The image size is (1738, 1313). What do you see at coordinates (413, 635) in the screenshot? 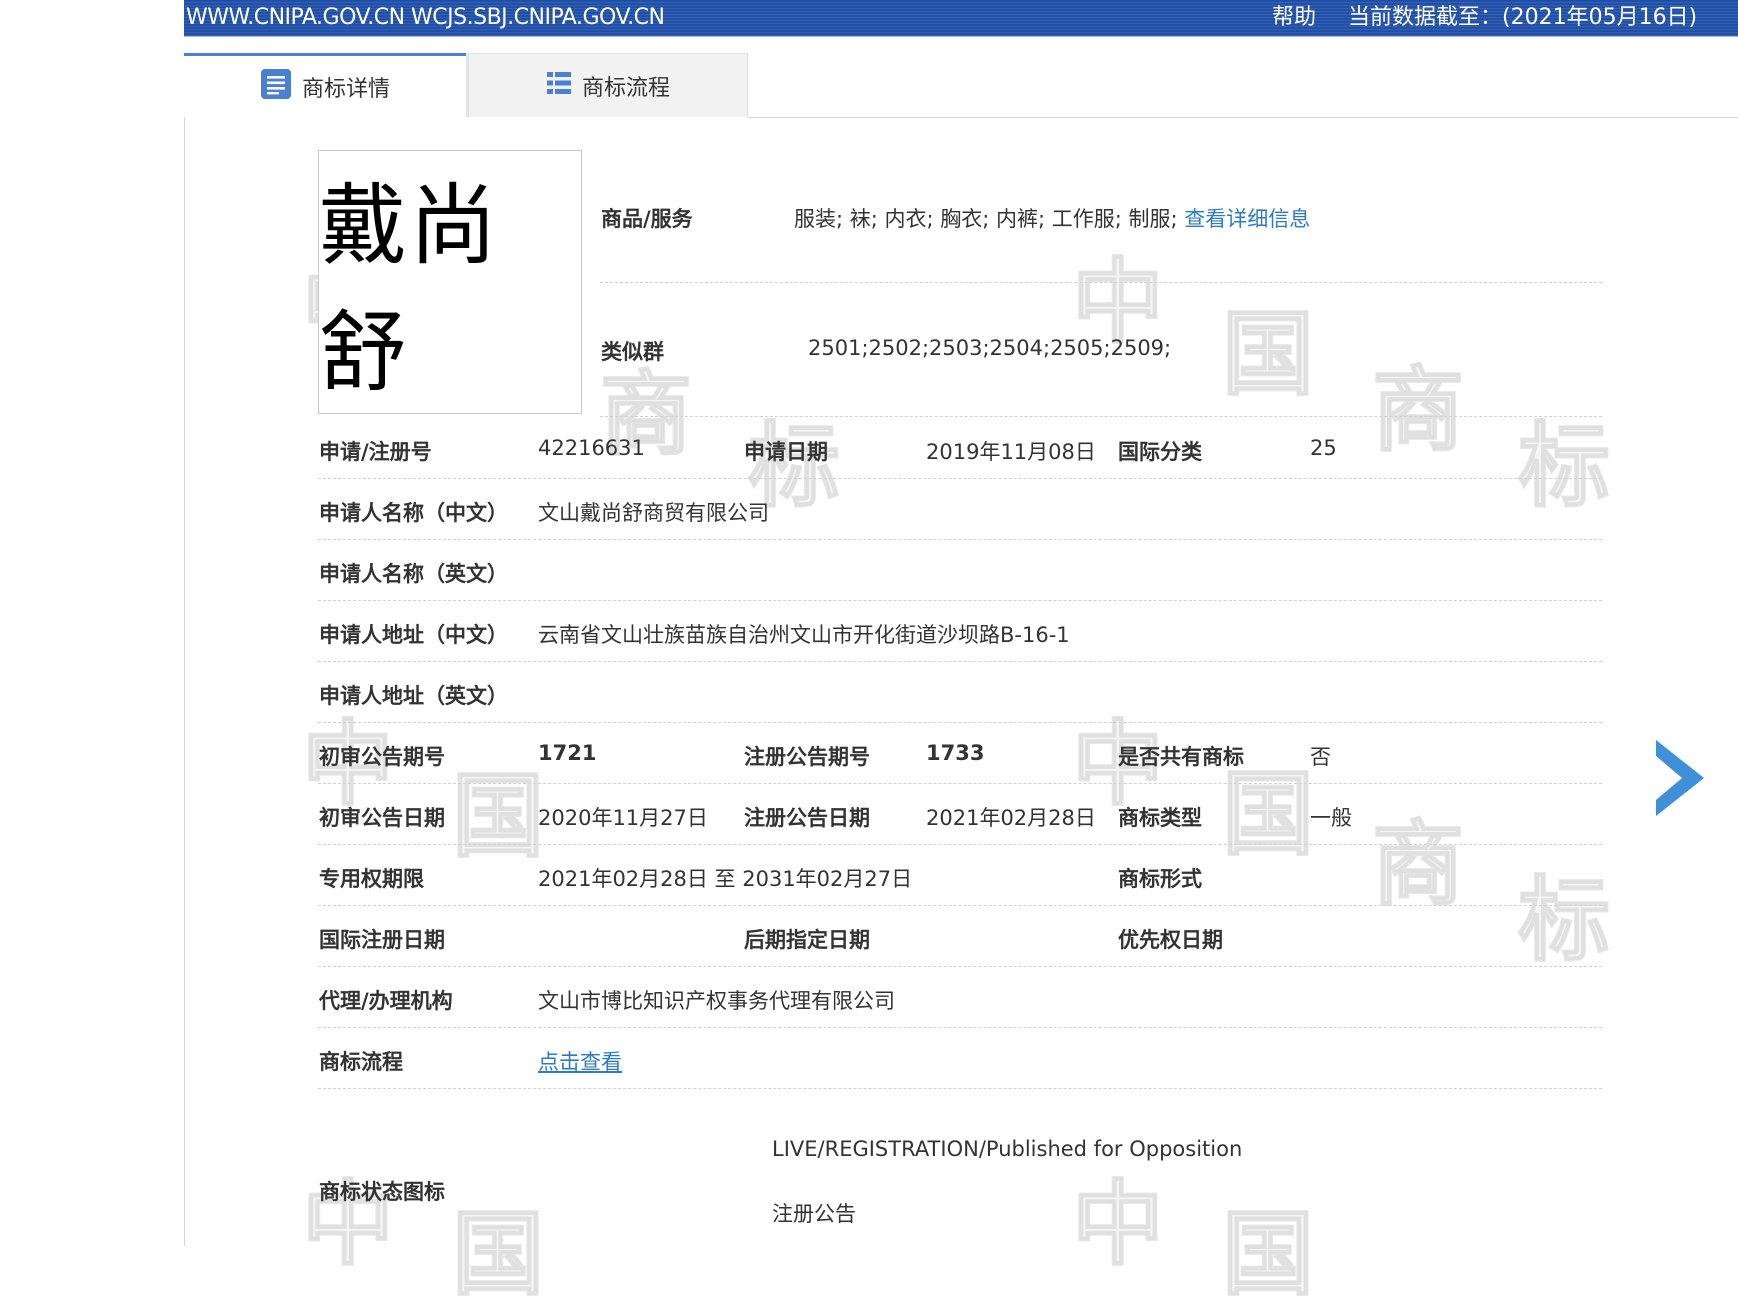
I see `address-cn-label: 申请人地址（中文）` at bounding box center [413, 635].